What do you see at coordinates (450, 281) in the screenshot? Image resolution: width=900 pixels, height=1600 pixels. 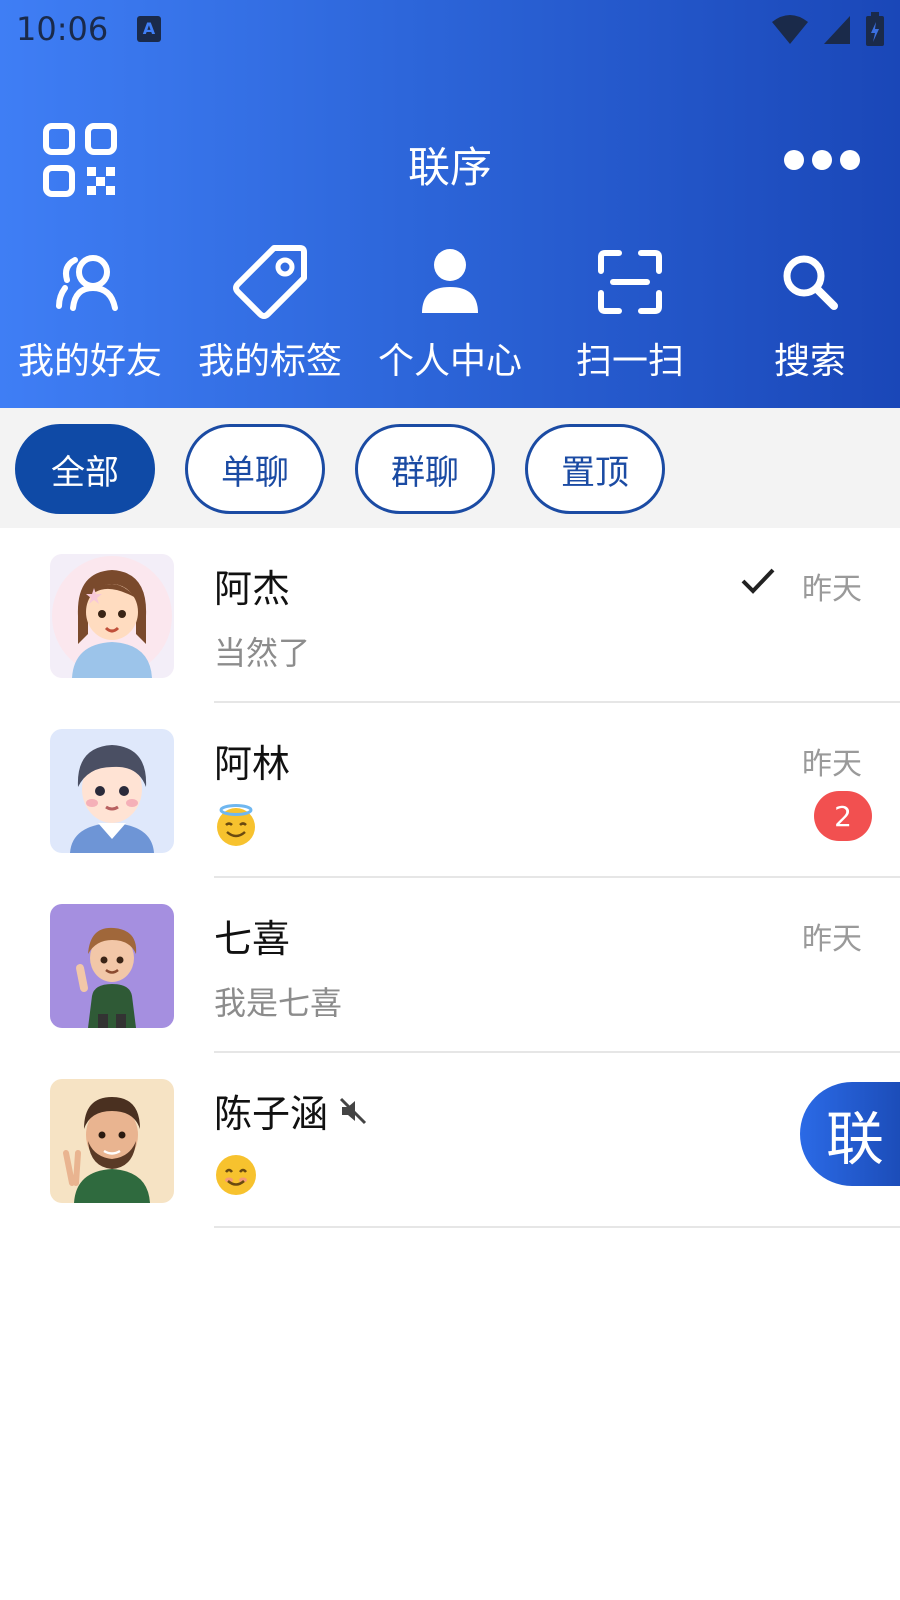 I see `person-icon` at bounding box center [450, 281].